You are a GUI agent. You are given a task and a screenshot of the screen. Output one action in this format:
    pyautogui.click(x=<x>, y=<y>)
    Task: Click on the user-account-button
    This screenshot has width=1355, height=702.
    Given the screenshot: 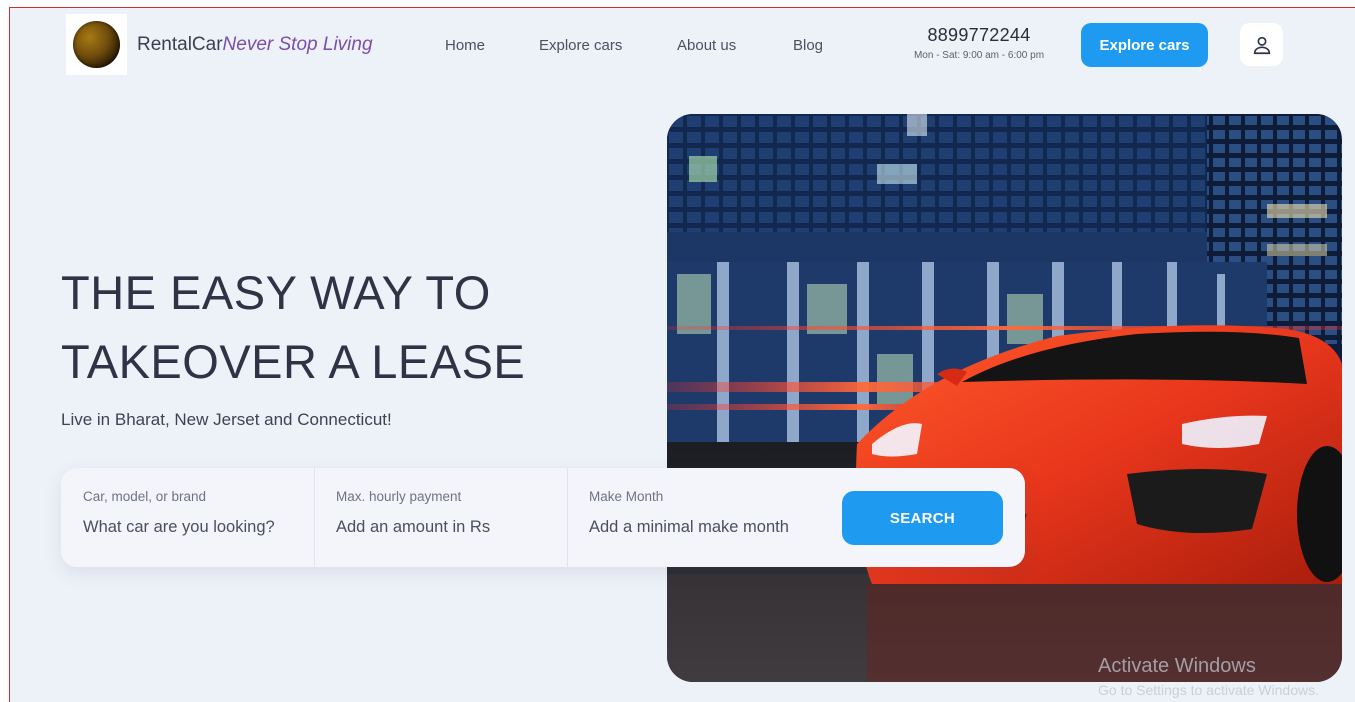 What is the action you would take?
    pyautogui.click(x=1261, y=44)
    